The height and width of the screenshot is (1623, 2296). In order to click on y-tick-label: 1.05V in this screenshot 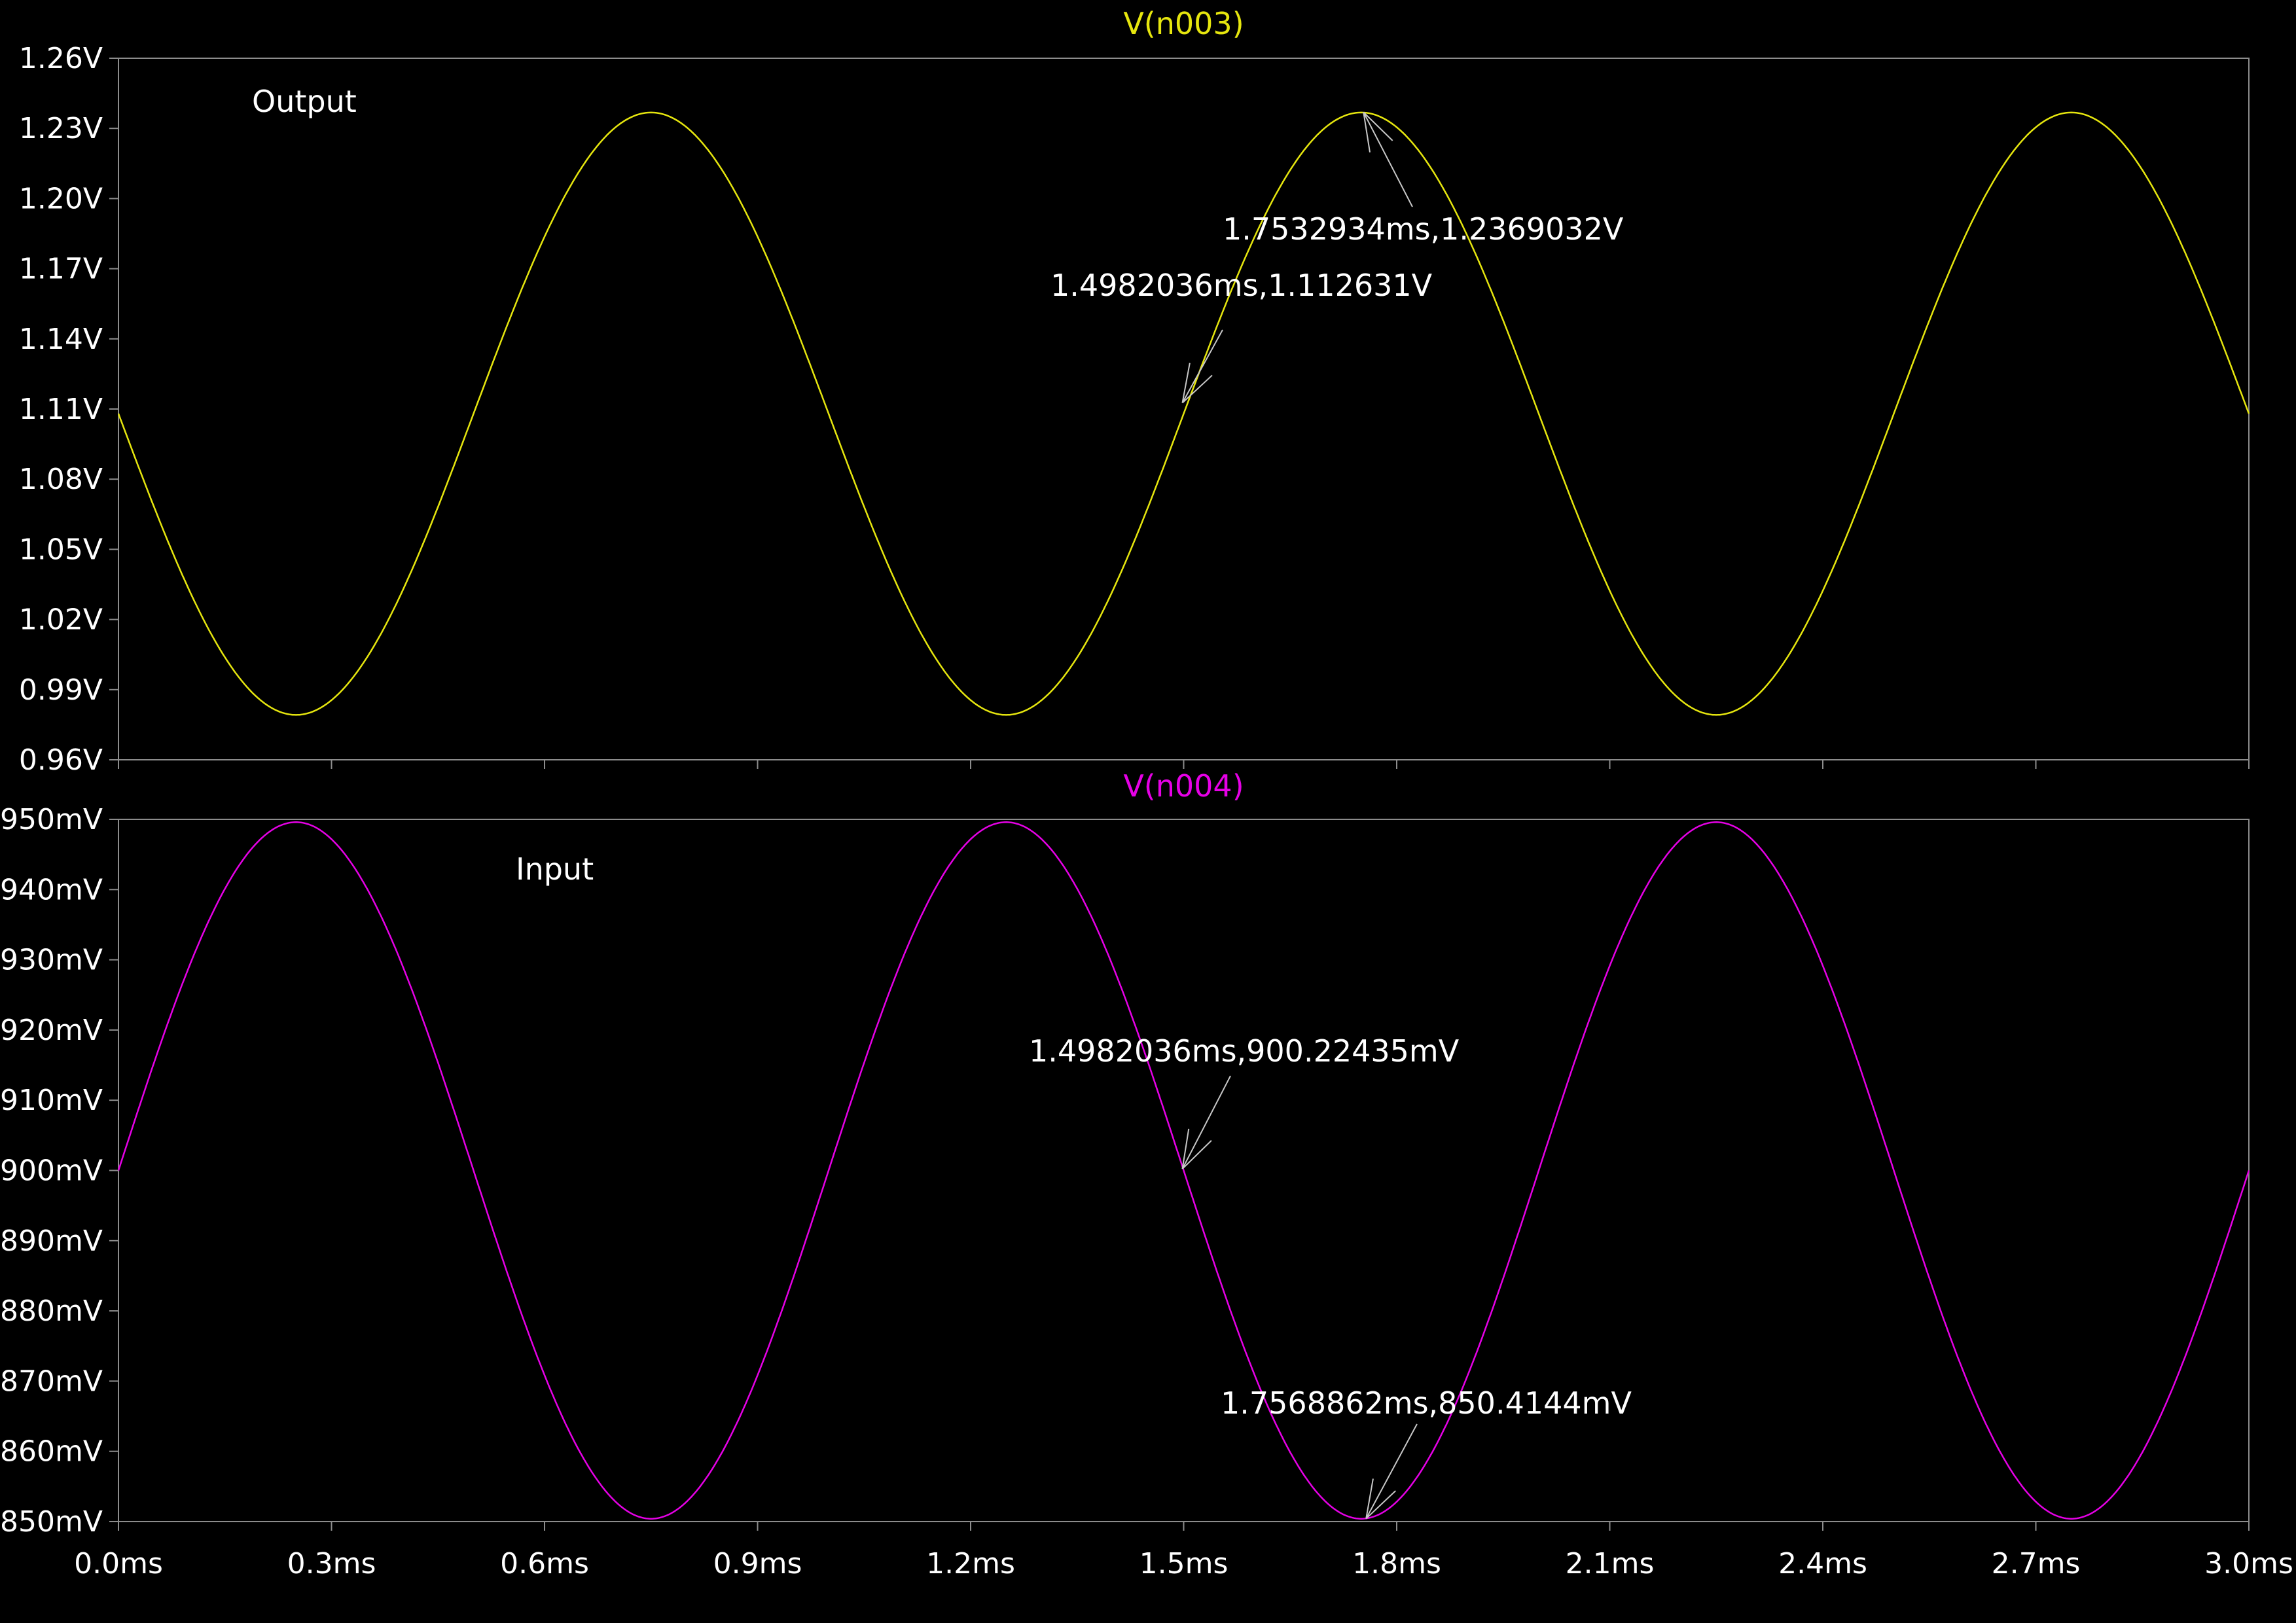, I will do `click(61, 549)`.